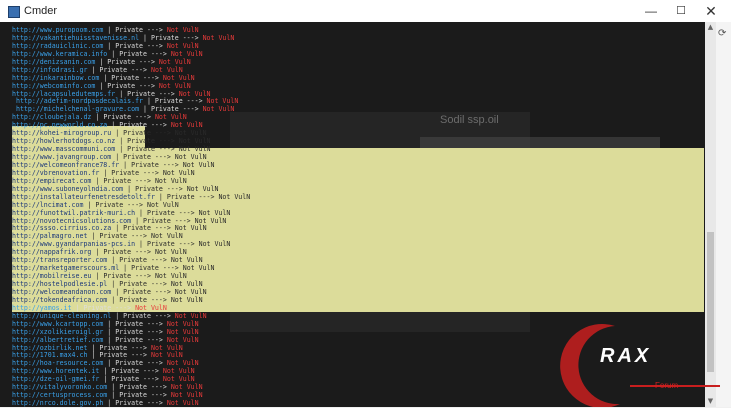 The height and width of the screenshot is (408, 731). Describe the element at coordinates (14, 12) in the screenshot. I see `cmder-app-icon` at that location.